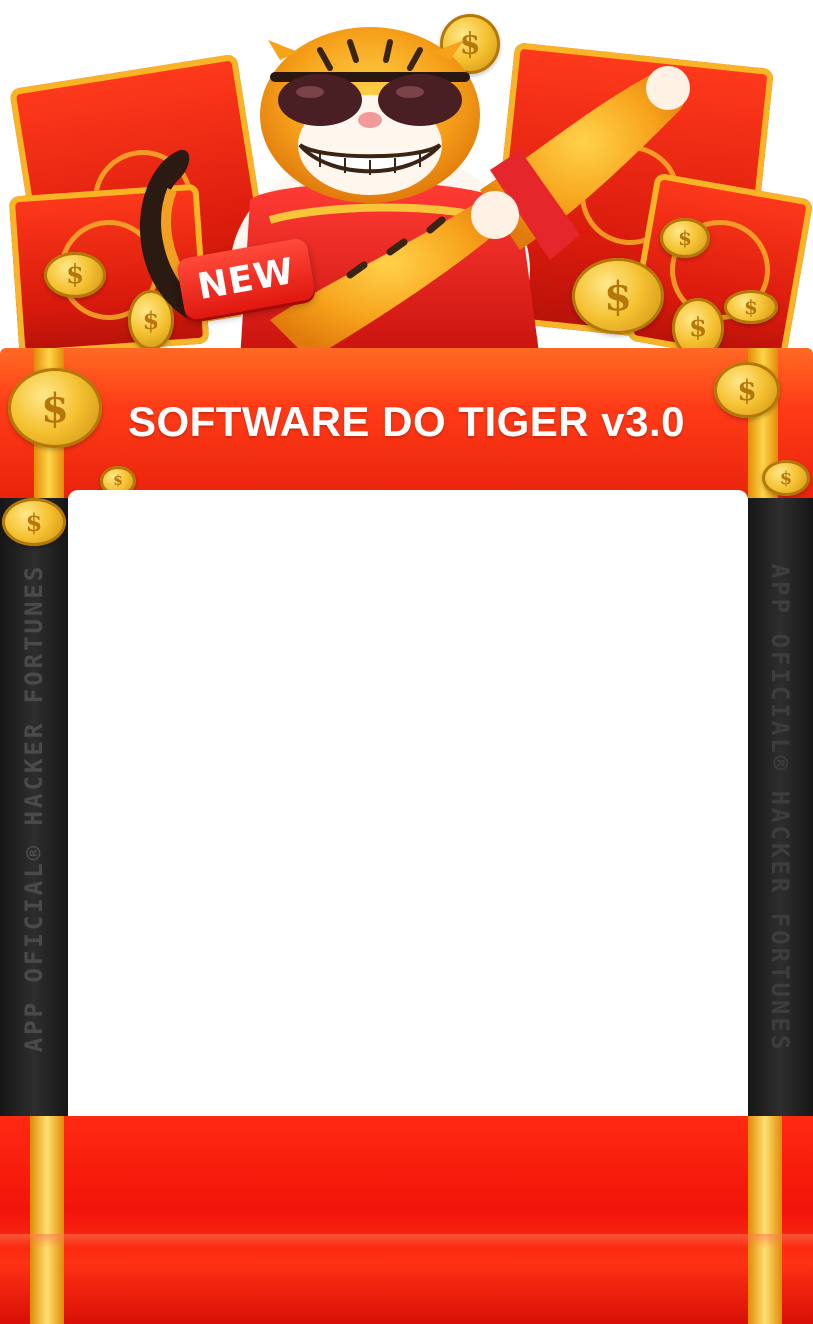 The image size is (813, 1324). Describe the element at coordinates (406, 421) in the screenshot. I see `page-title: SOFTWARE DO TIGER v3.0` at that location.